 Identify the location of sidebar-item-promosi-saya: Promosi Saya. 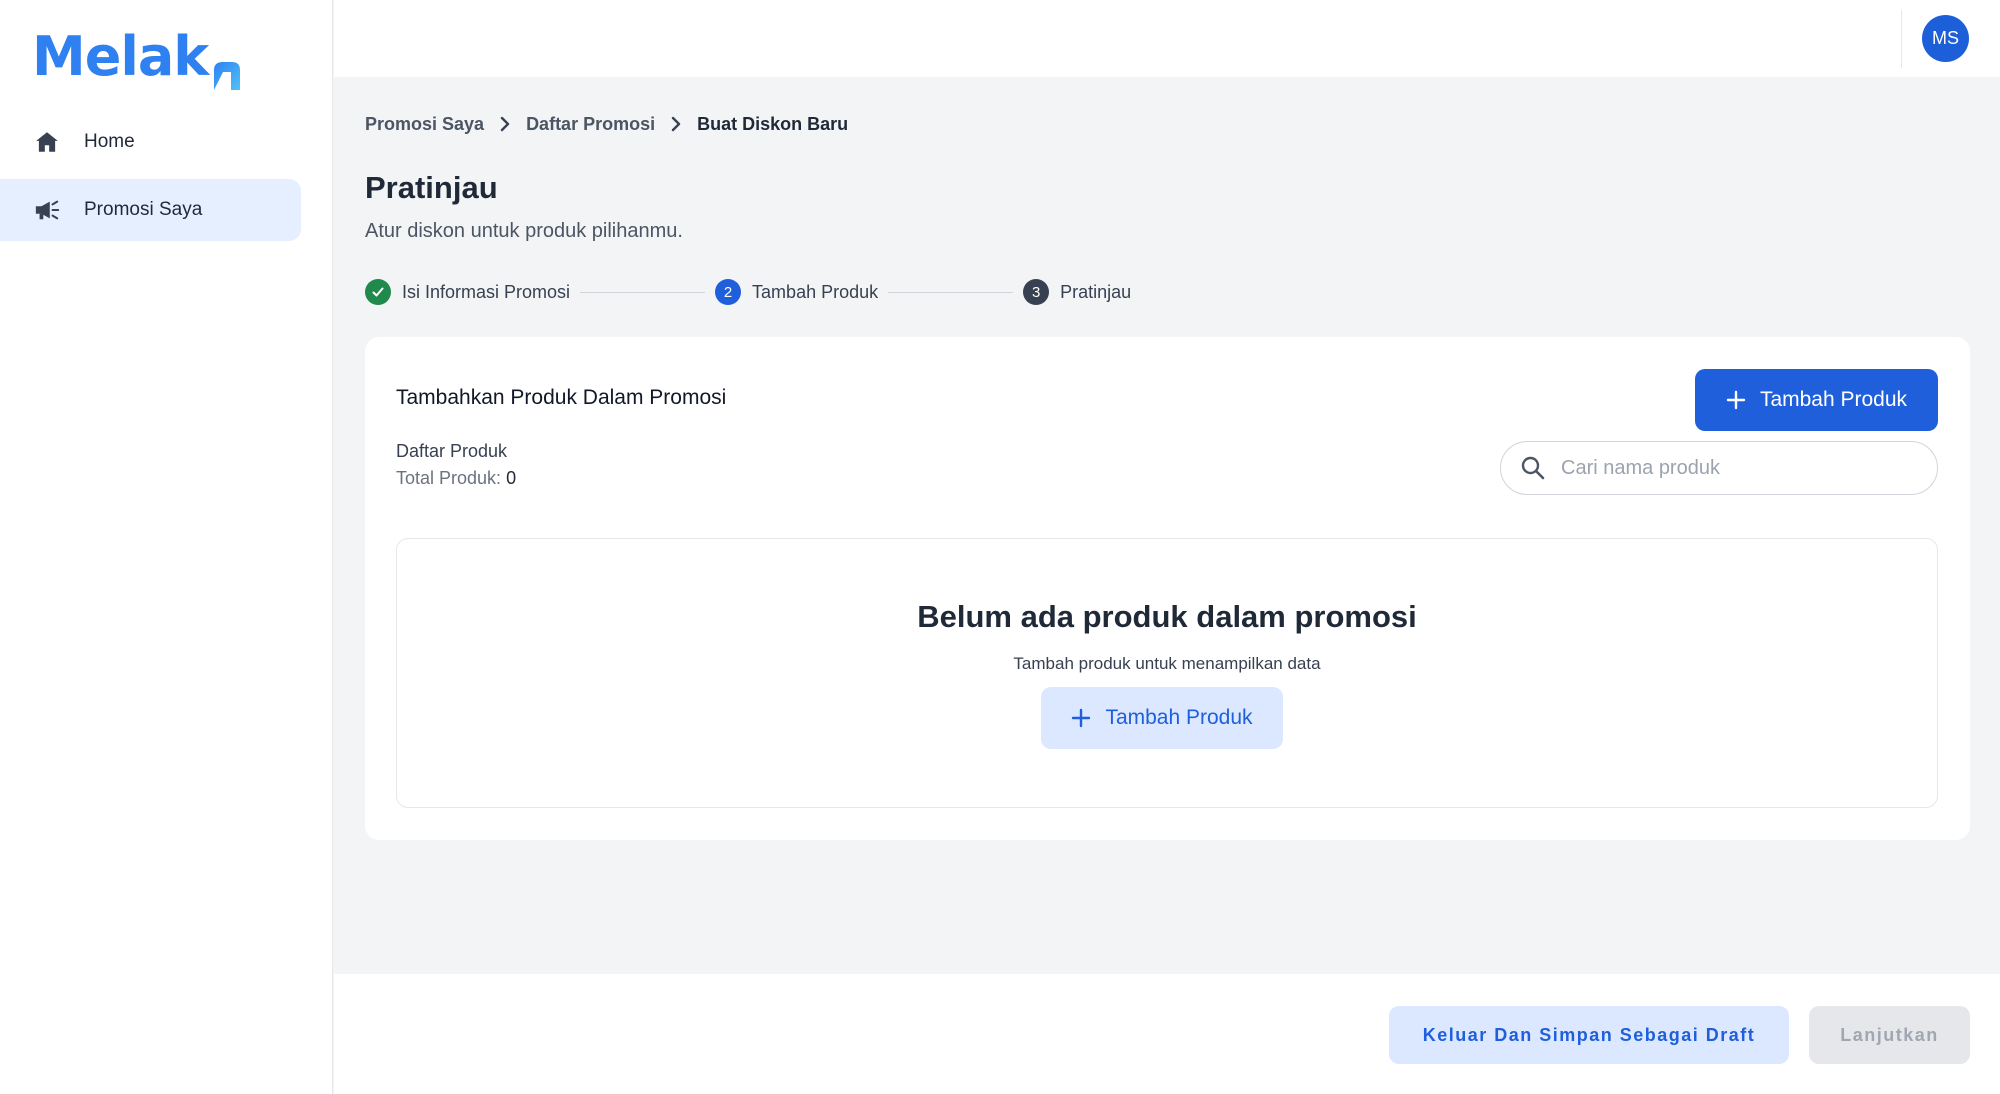
(150, 210).